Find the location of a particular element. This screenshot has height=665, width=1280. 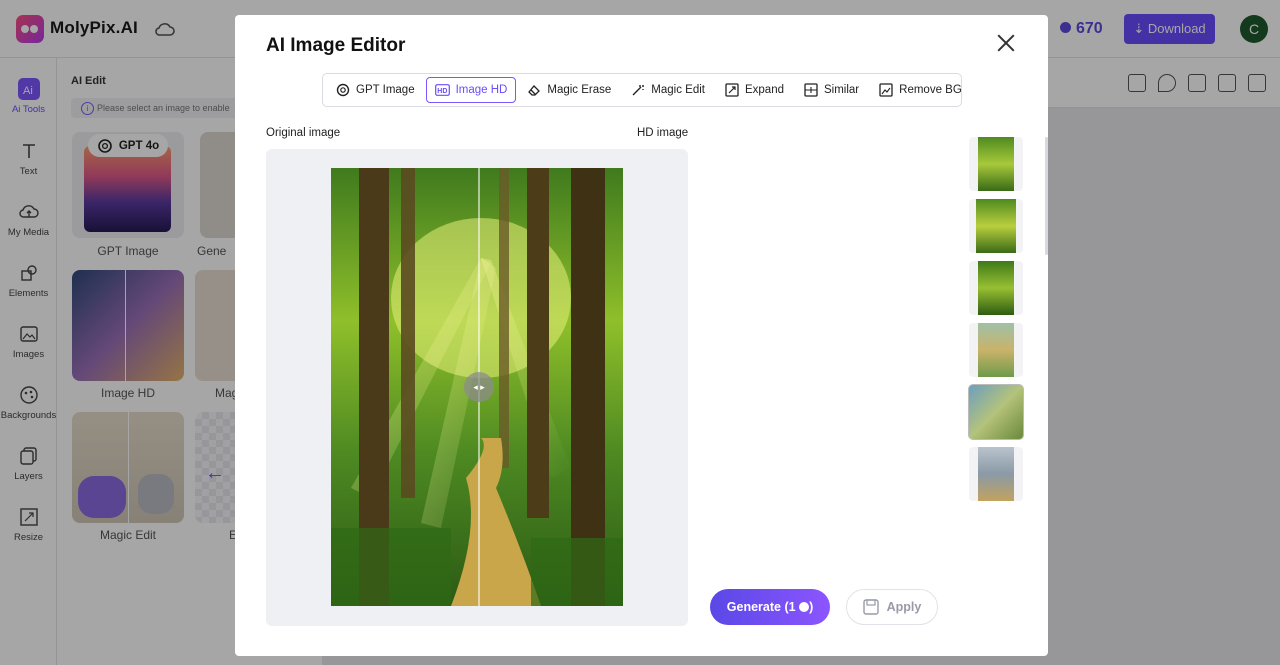

generate-cost: (1 is located at coordinates (790, 607).